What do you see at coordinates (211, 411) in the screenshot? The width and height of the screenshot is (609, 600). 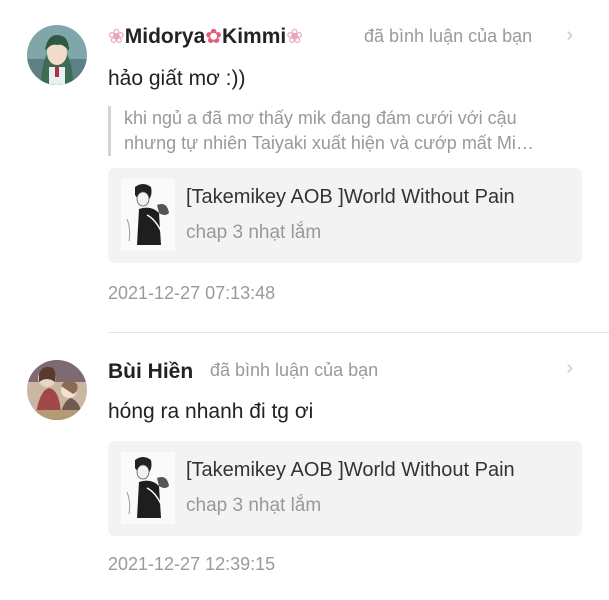 I see `comment-text: hóng ra nhanh đi tg ơi` at bounding box center [211, 411].